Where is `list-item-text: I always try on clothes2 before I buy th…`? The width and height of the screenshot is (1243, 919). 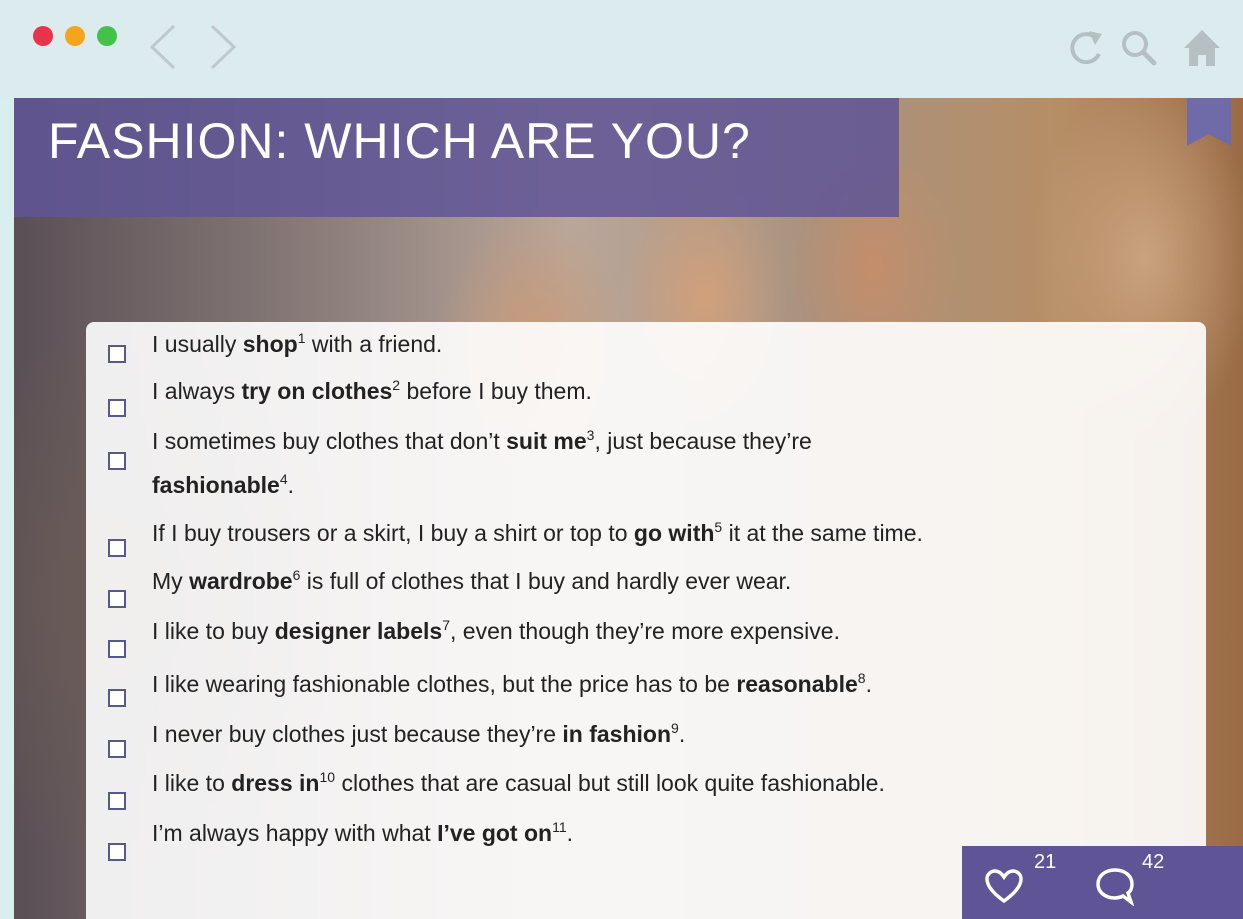 list-item-text: I always try on clothes2 before I buy th… is located at coordinates (372, 390).